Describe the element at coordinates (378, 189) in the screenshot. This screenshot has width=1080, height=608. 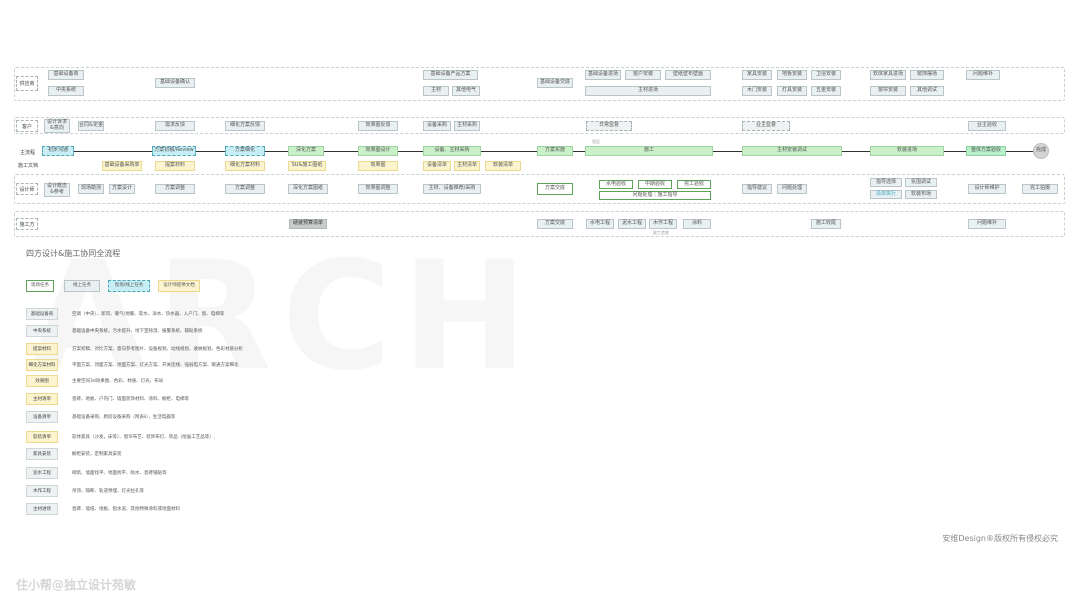
I see `node-effect-adjust: 效果图调整` at that location.